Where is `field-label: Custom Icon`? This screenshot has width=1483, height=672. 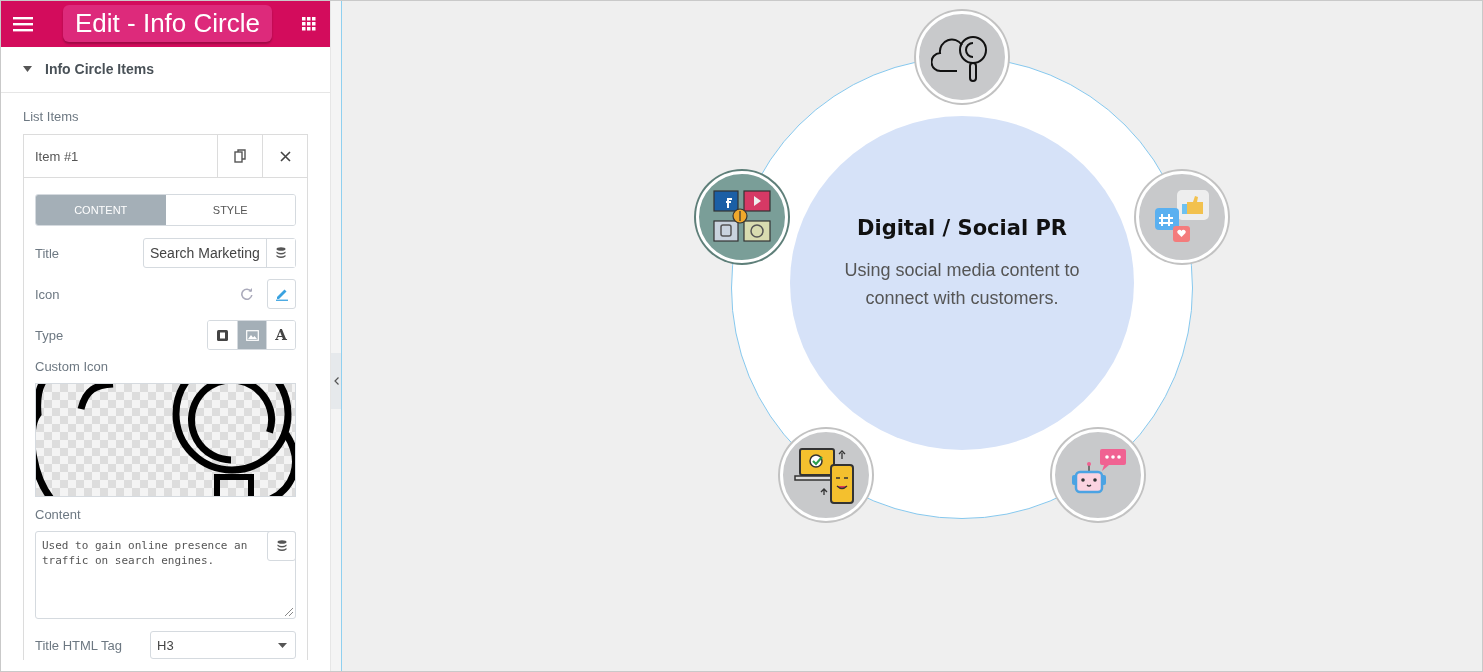 field-label: Custom Icon is located at coordinates (72, 366).